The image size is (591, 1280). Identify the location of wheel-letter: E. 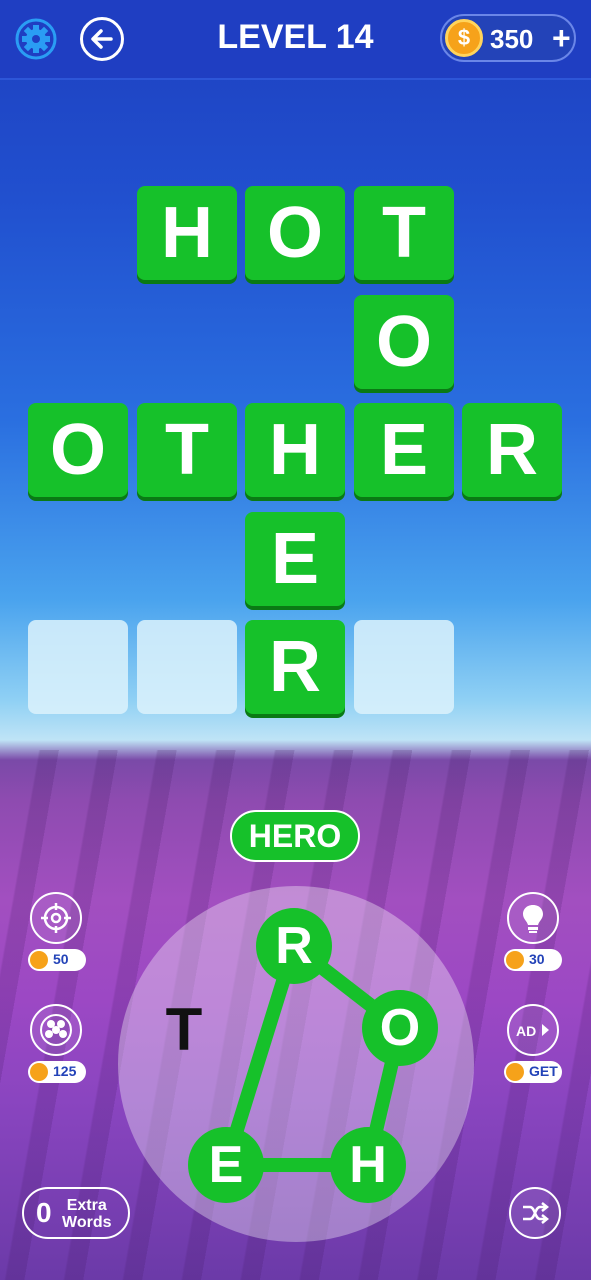
(226, 1165).